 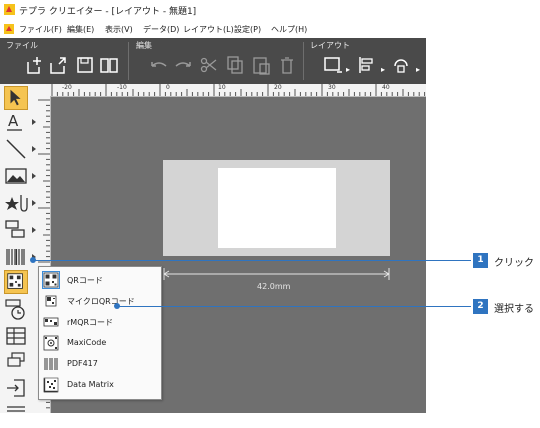 What do you see at coordinates (238, 90) in the screenshot?
I see `ruler-ticks` at bounding box center [238, 90].